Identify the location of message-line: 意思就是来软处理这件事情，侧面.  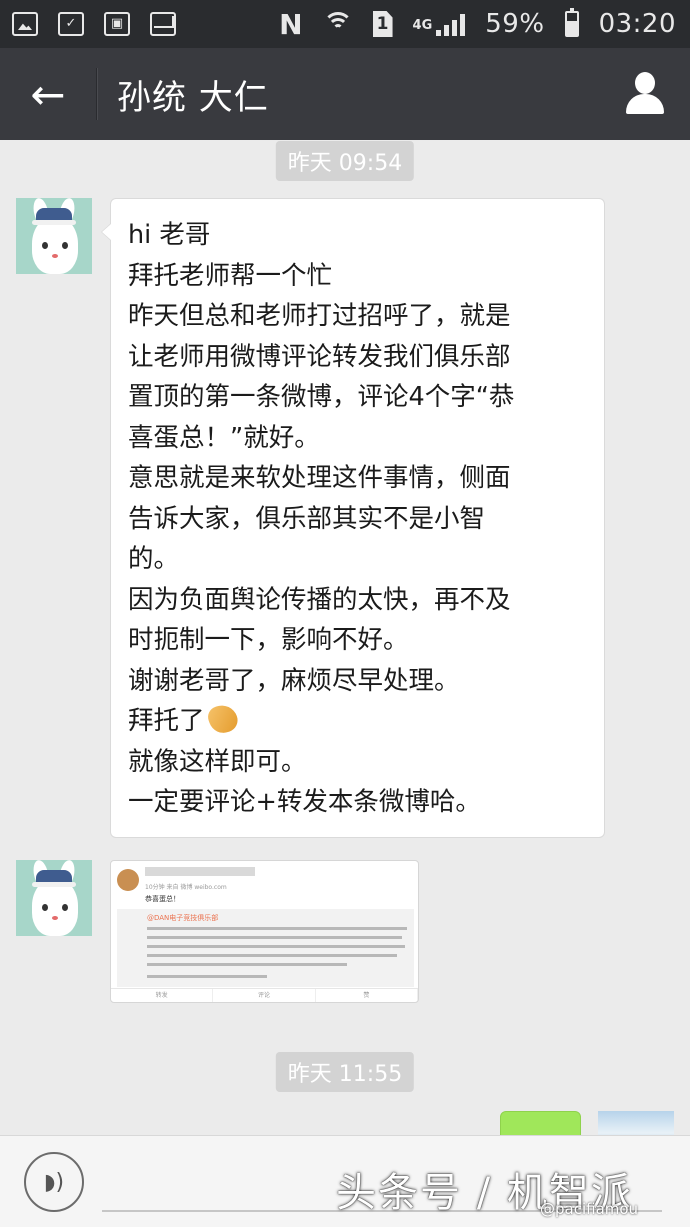
(319, 478).